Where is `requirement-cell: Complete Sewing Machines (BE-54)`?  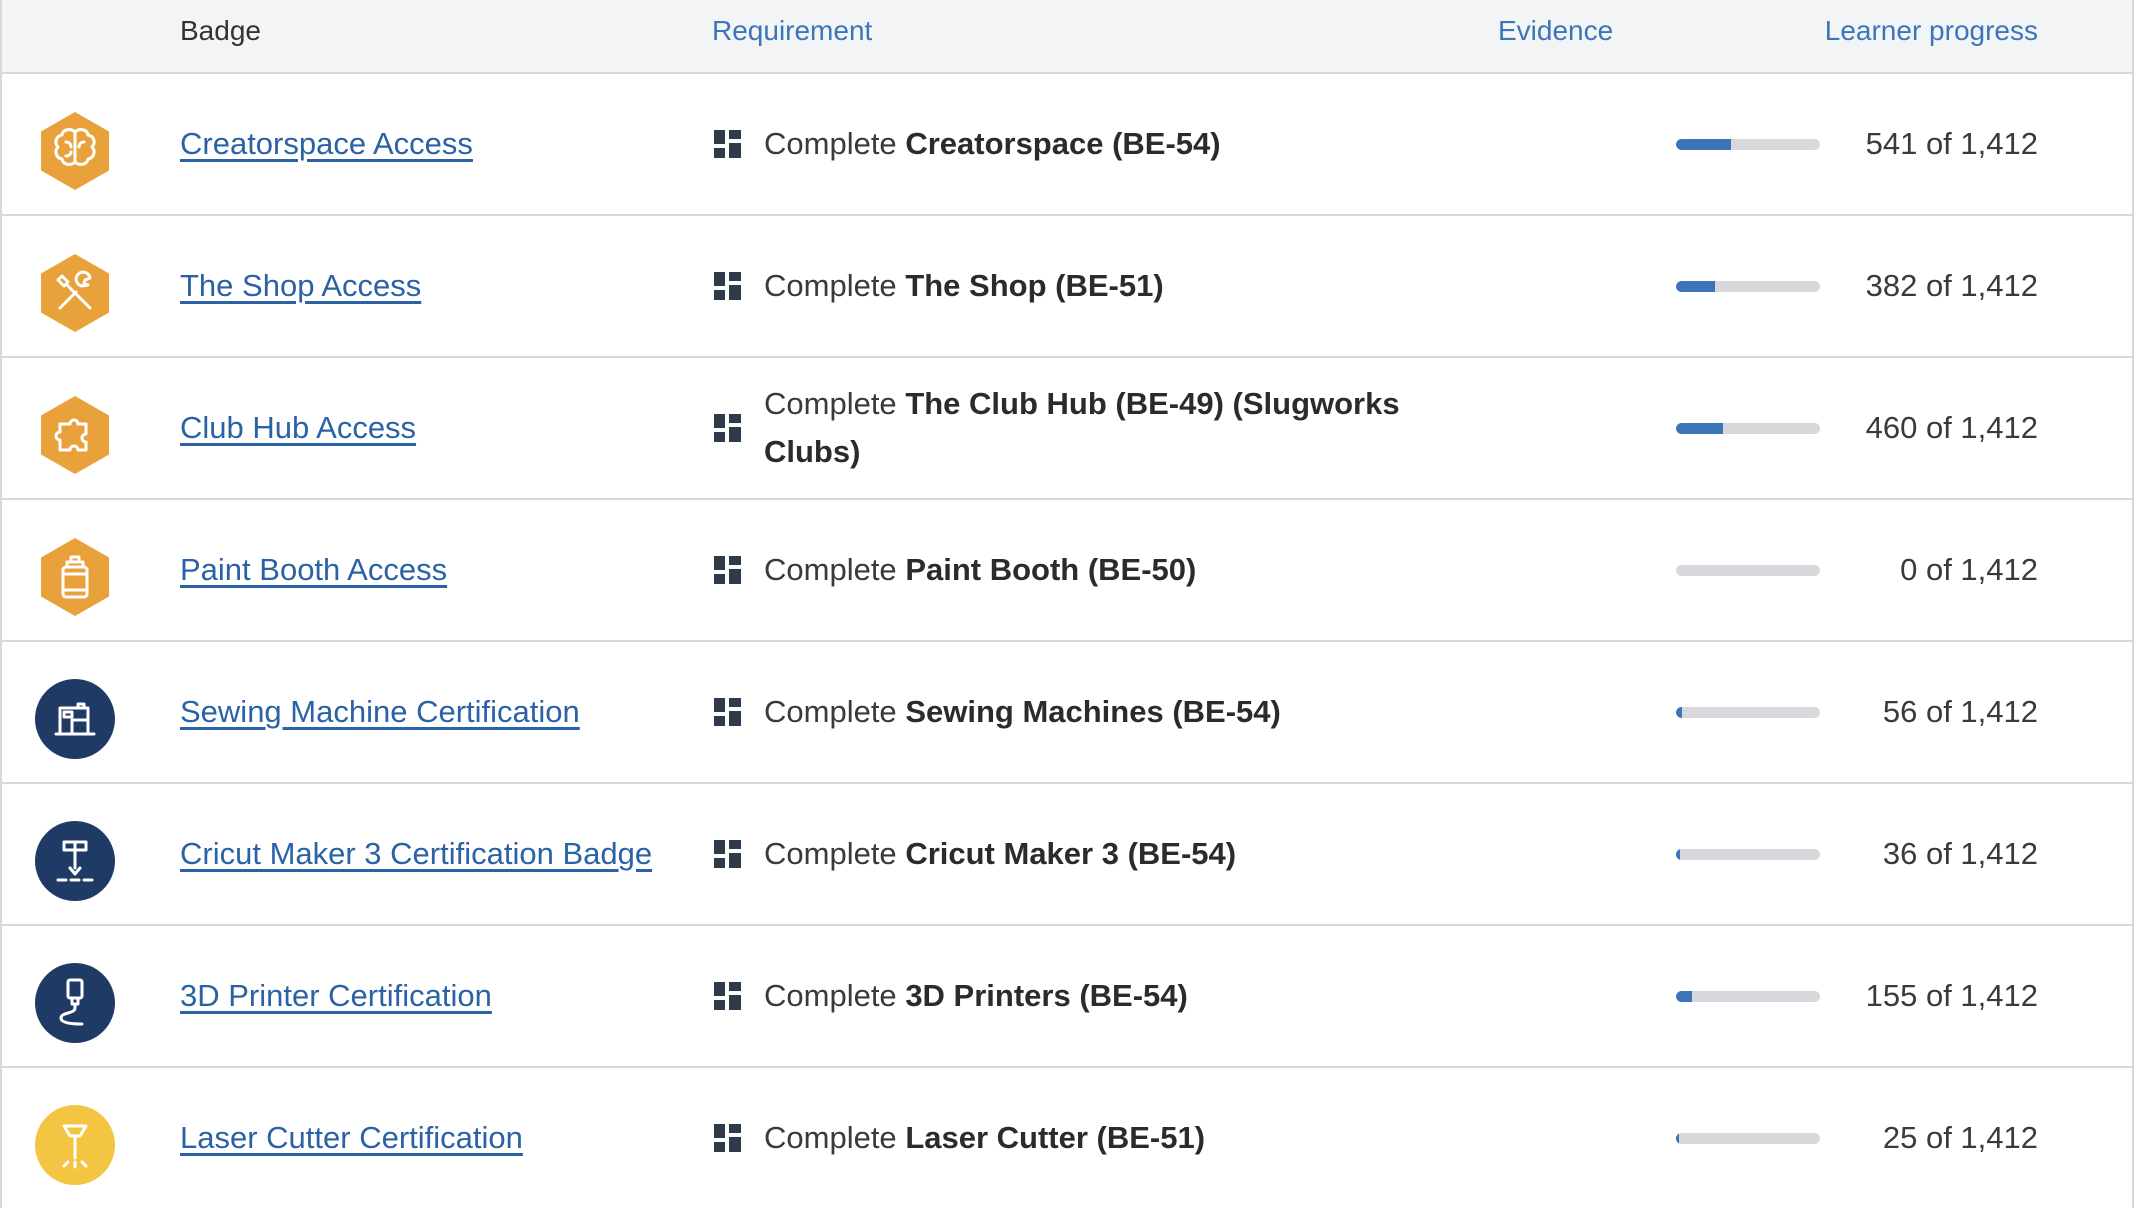 requirement-cell: Complete Sewing Machines (BE-54) is located at coordinates (1094, 712).